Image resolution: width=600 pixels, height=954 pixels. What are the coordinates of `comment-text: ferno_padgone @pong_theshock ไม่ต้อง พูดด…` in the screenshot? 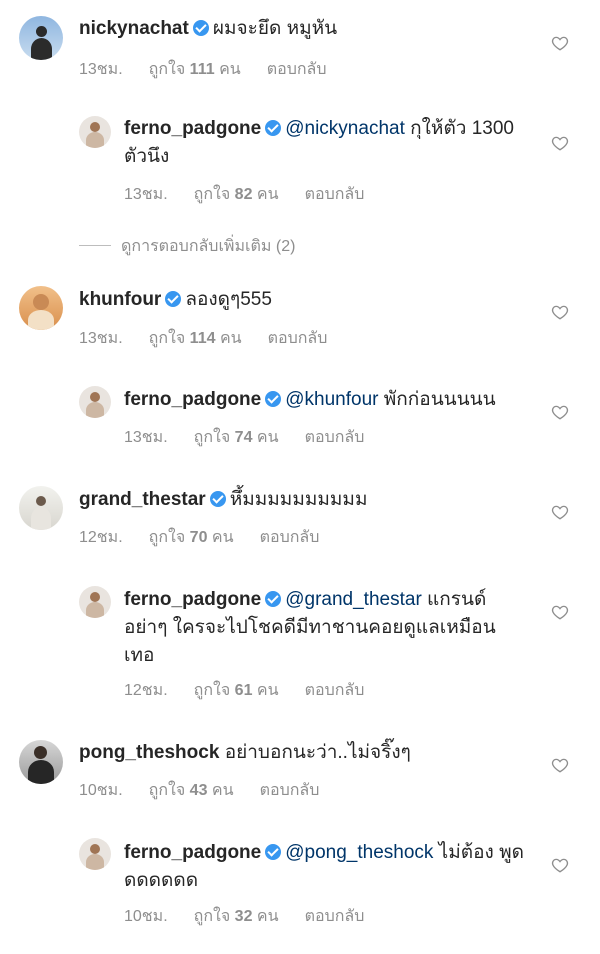 It's located at (329, 867).